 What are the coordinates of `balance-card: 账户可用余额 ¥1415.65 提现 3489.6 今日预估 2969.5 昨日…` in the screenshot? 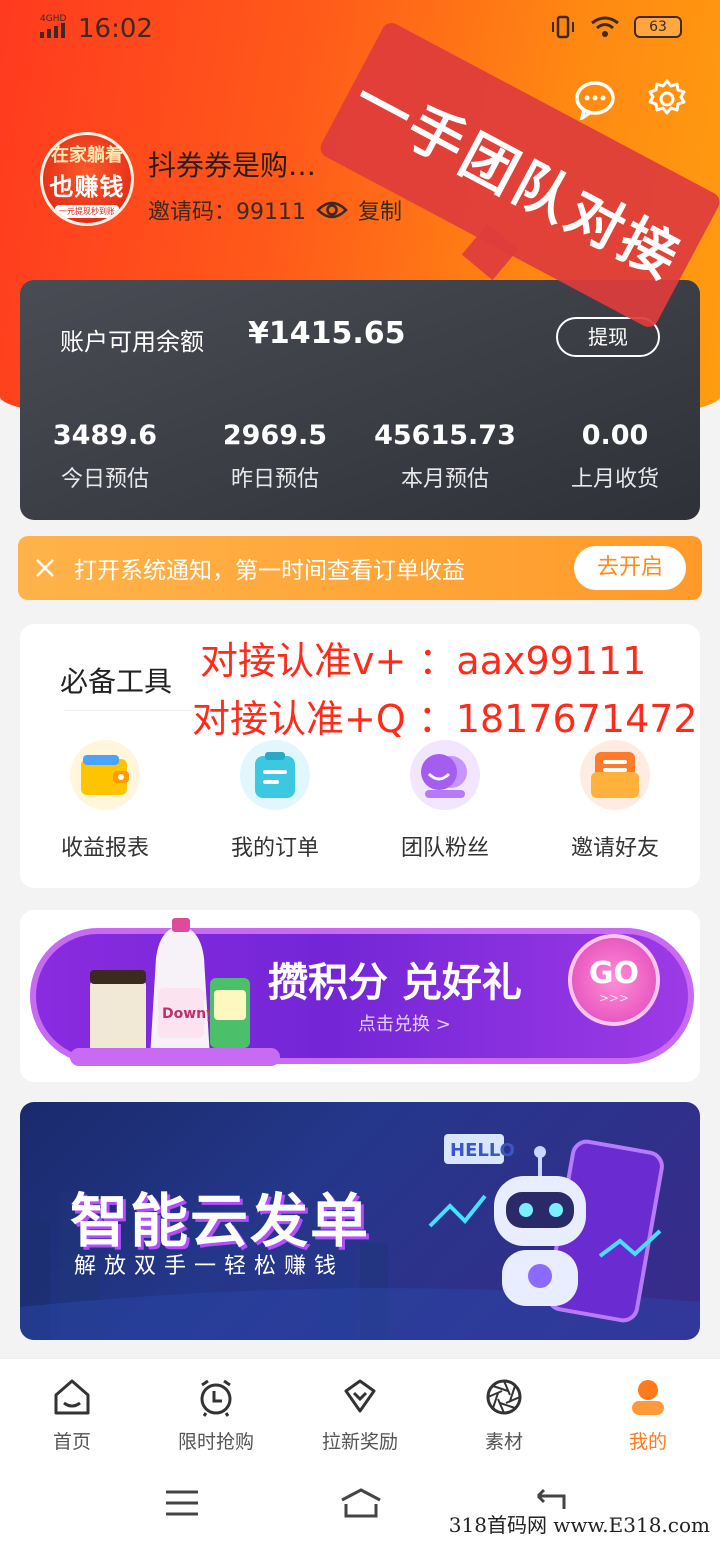 It's located at (360, 400).